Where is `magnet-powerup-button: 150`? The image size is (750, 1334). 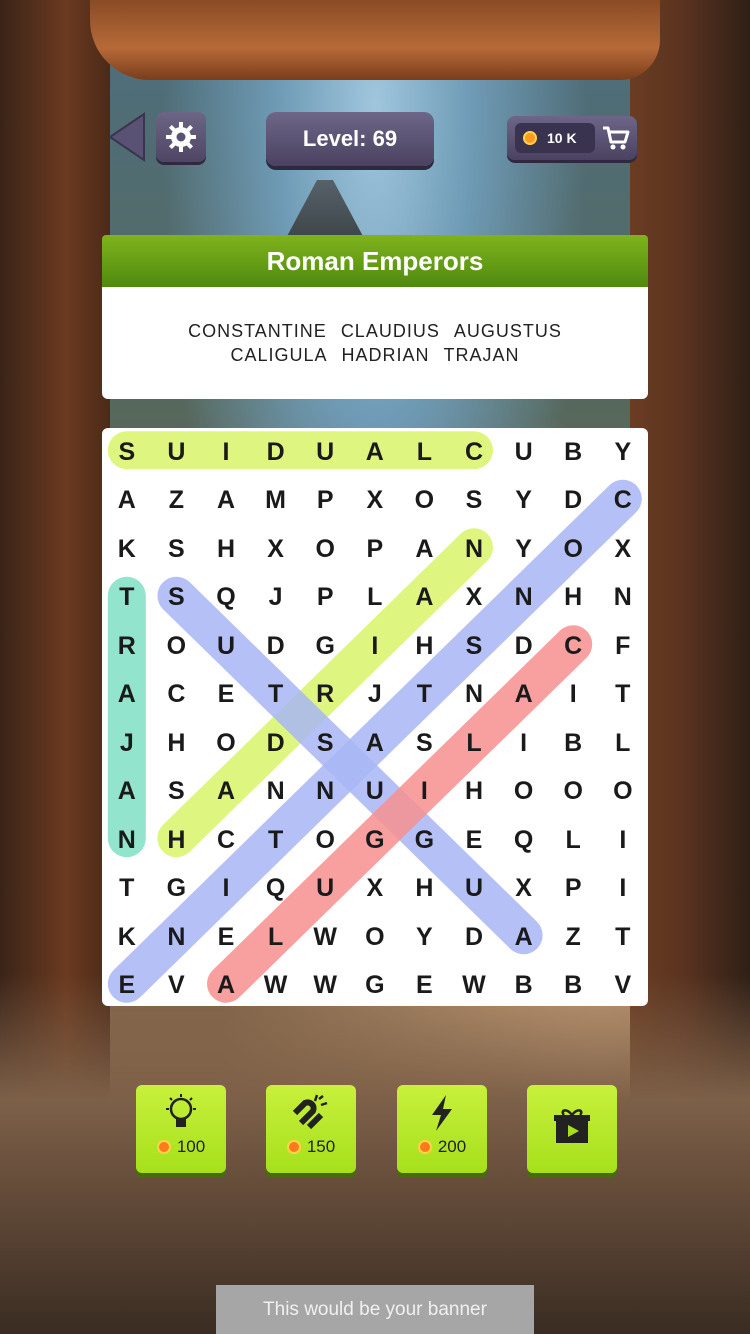
magnet-powerup-button: 150 is located at coordinates (311, 1129).